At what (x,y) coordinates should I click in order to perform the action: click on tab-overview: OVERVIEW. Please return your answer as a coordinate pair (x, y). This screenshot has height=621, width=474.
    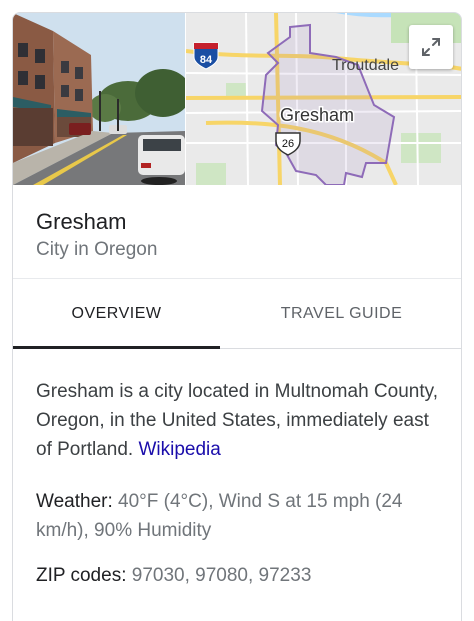
    Looking at the image, I should click on (116, 314).